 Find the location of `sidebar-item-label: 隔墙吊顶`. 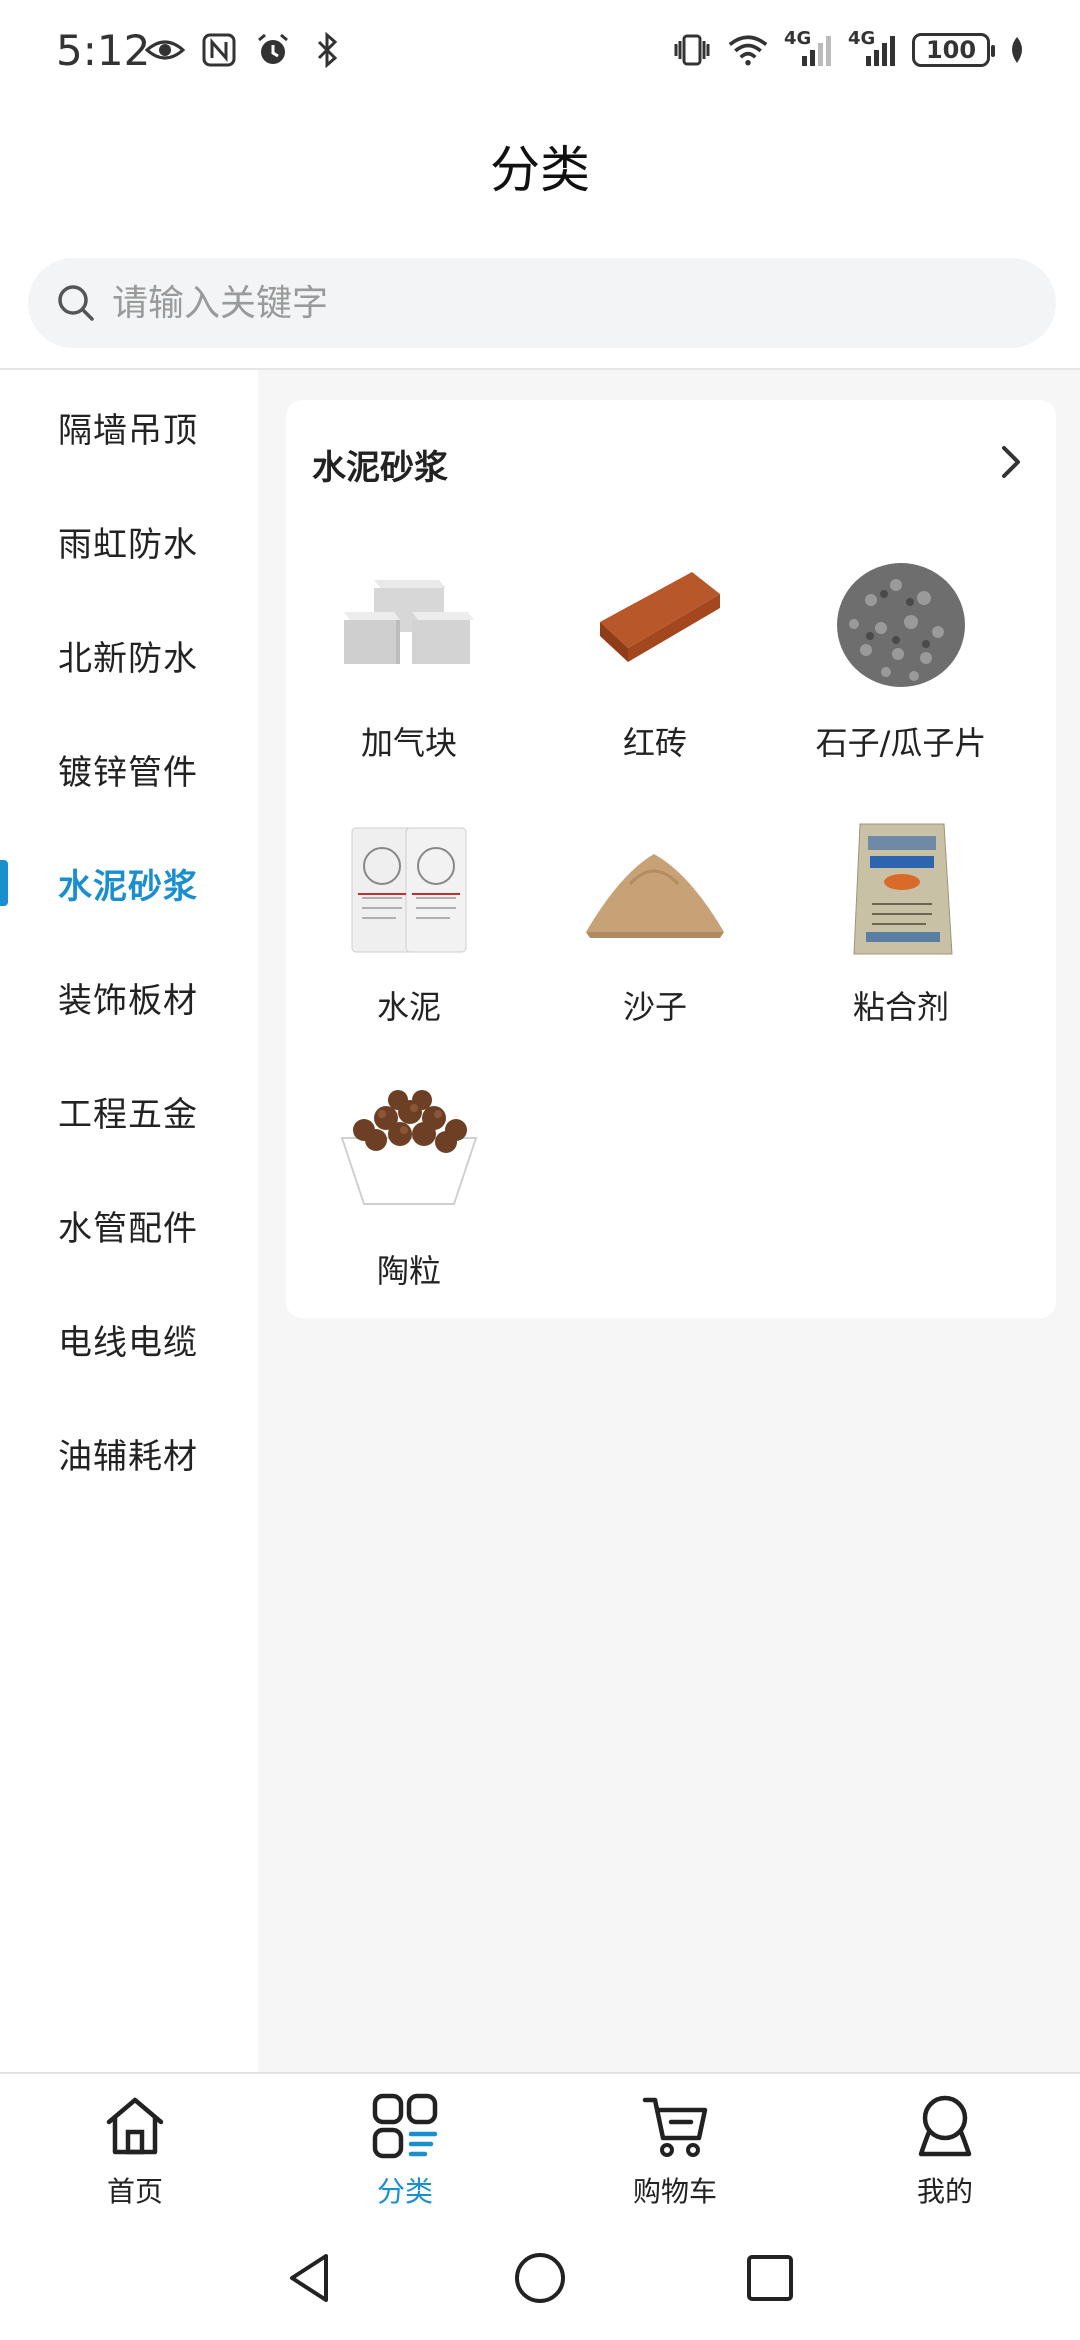

sidebar-item-label: 隔墙吊顶 is located at coordinates (128, 430).